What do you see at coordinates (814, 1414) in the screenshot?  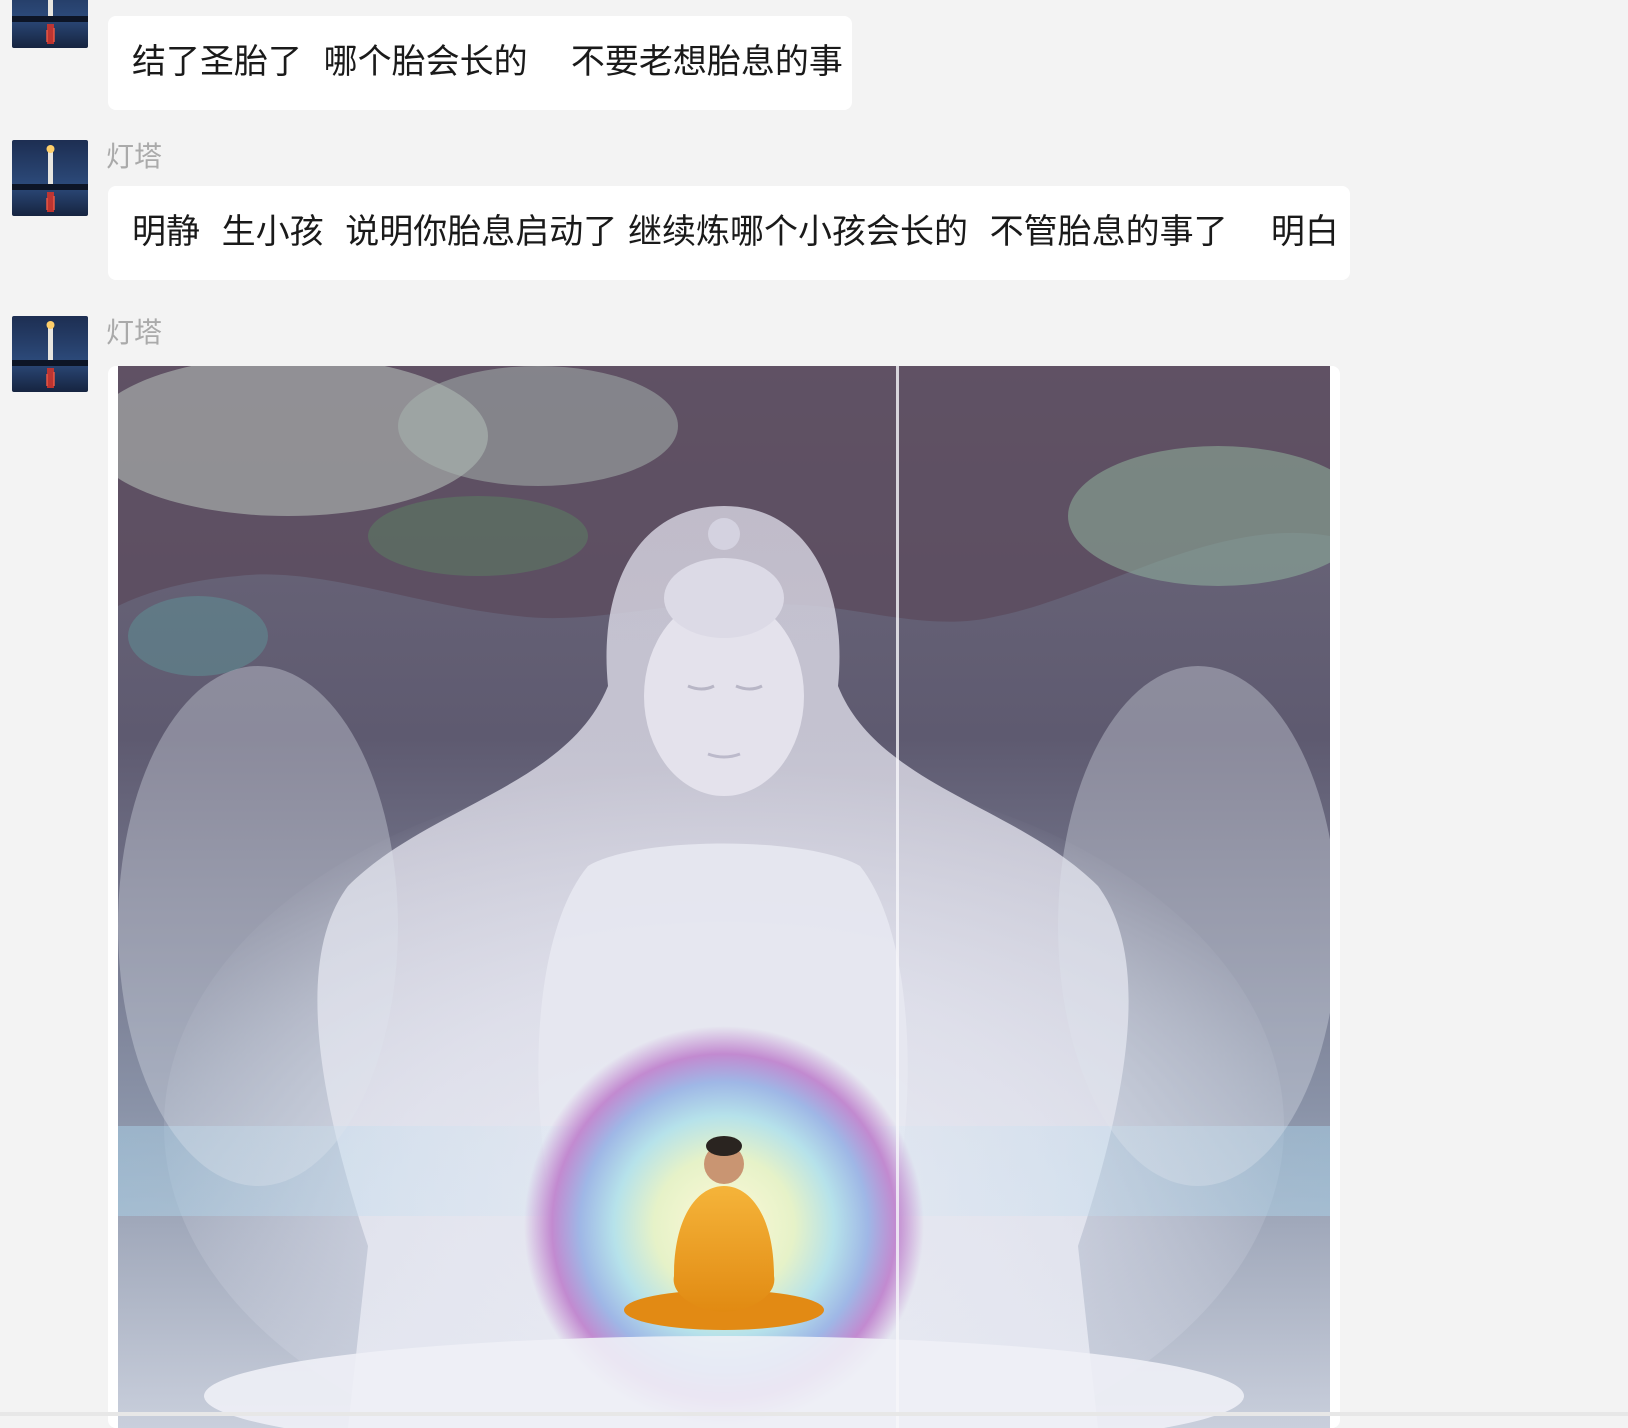 I see `divider` at bounding box center [814, 1414].